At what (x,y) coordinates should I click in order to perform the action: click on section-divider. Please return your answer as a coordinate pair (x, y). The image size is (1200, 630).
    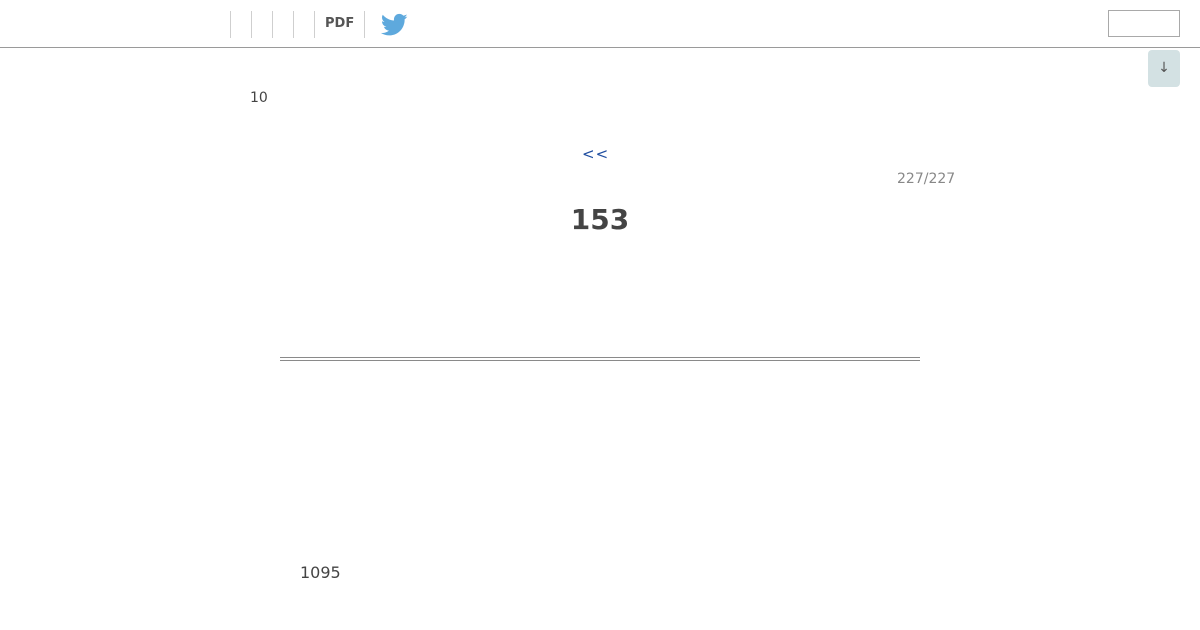
    Looking at the image, I should click on (600, 359).